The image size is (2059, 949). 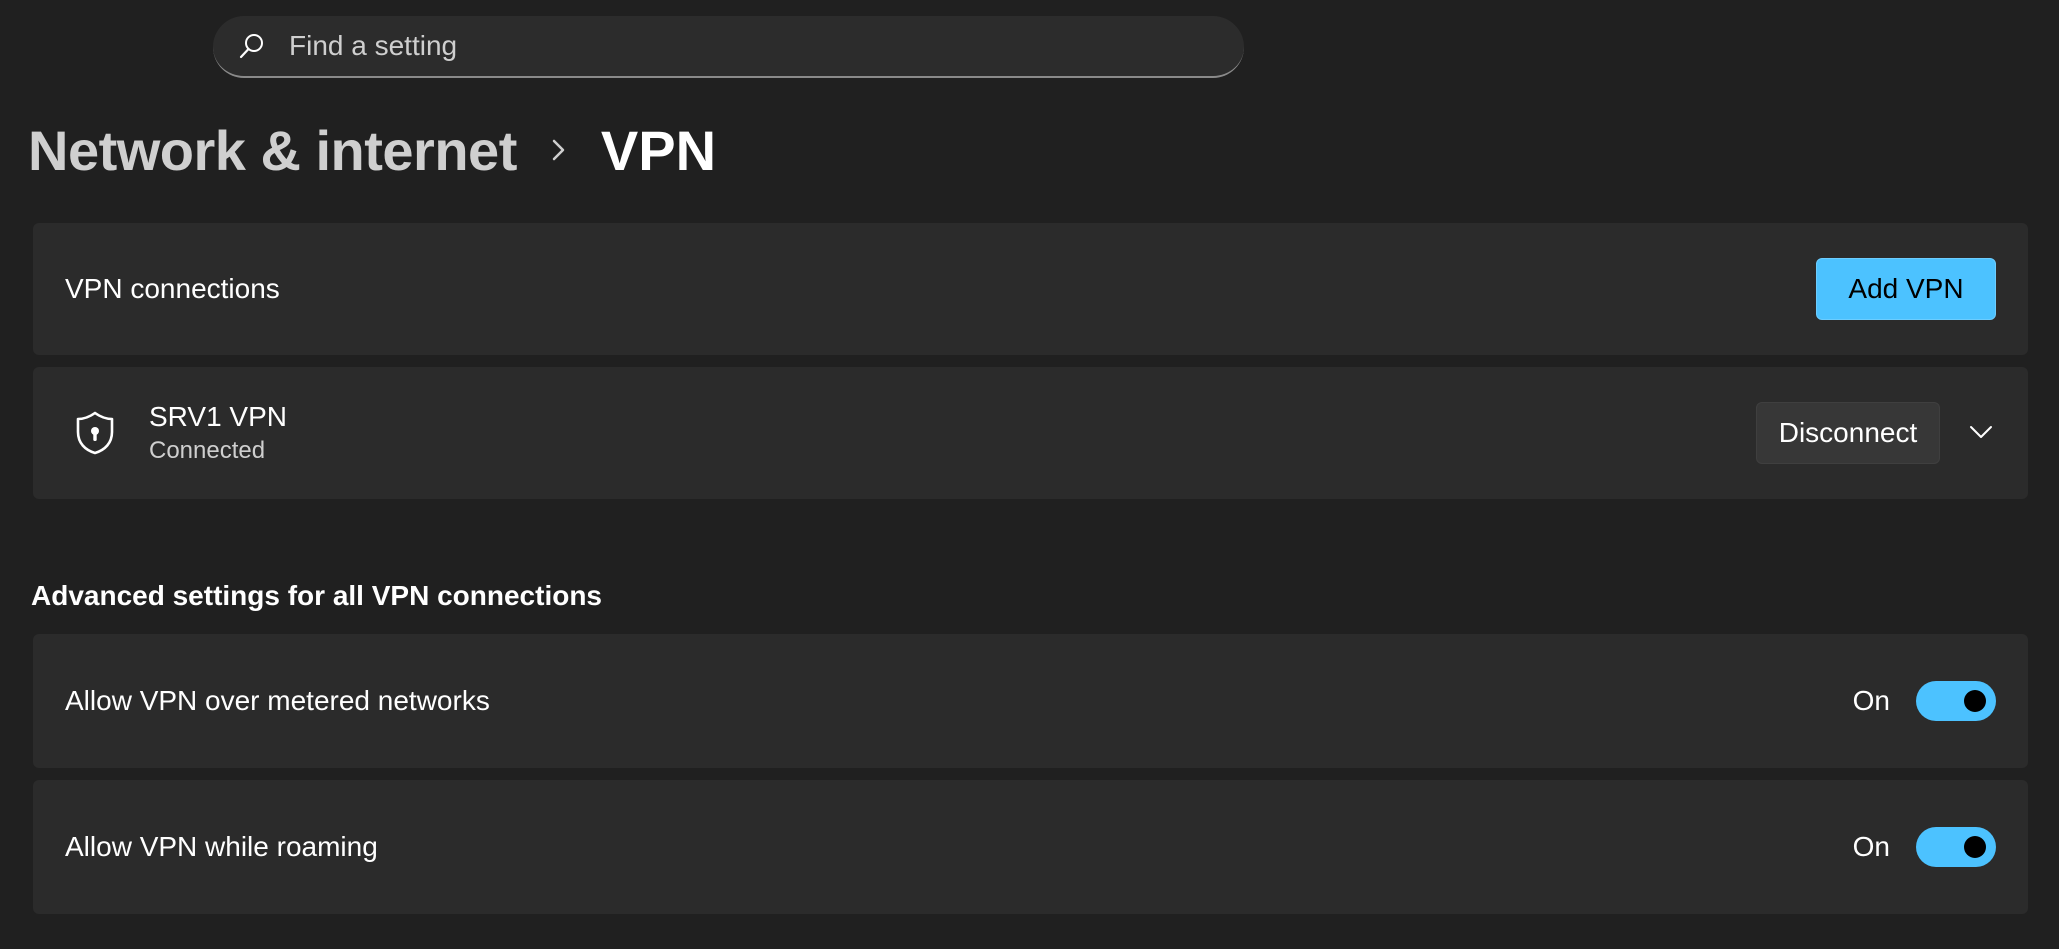 I want to click on search-box, so click(x=728, y=47).